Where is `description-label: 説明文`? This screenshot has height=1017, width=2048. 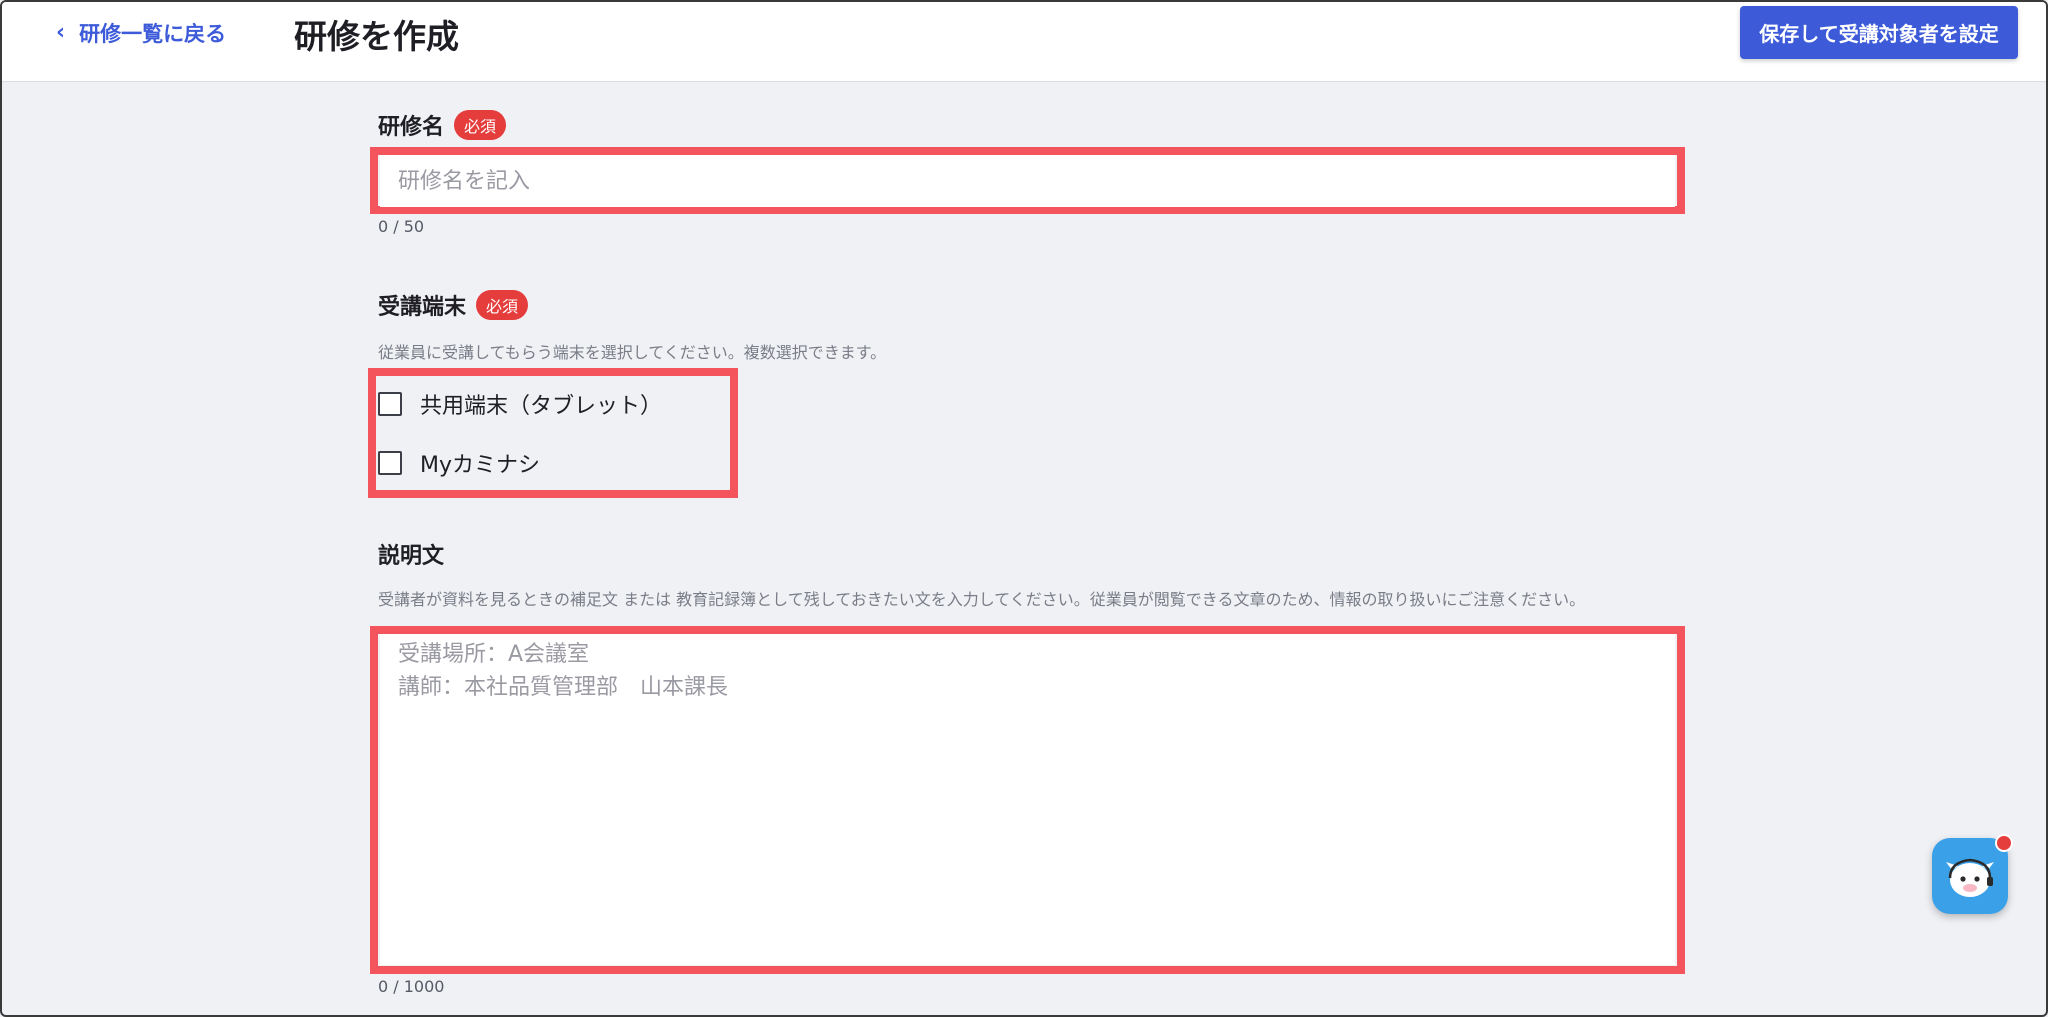
description-label: 説明文 is located at coordinates (411, 554).